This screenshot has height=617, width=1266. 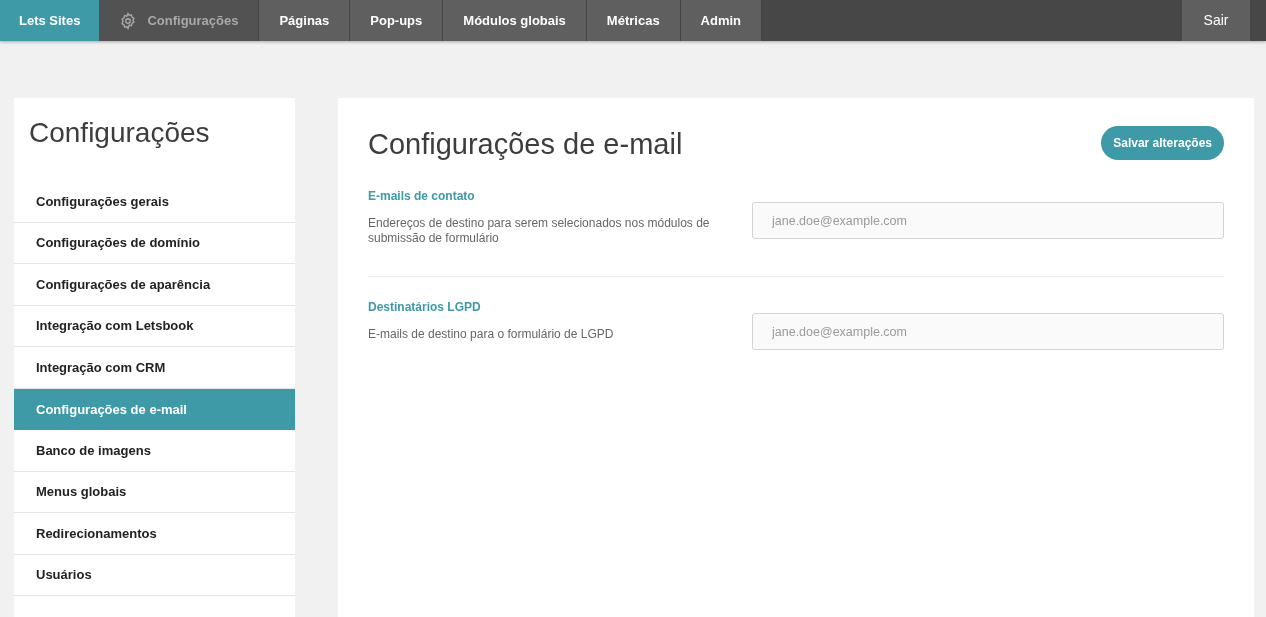 I want to click on sidebar-item: Integração com CRM, so click(x=154, y=368).